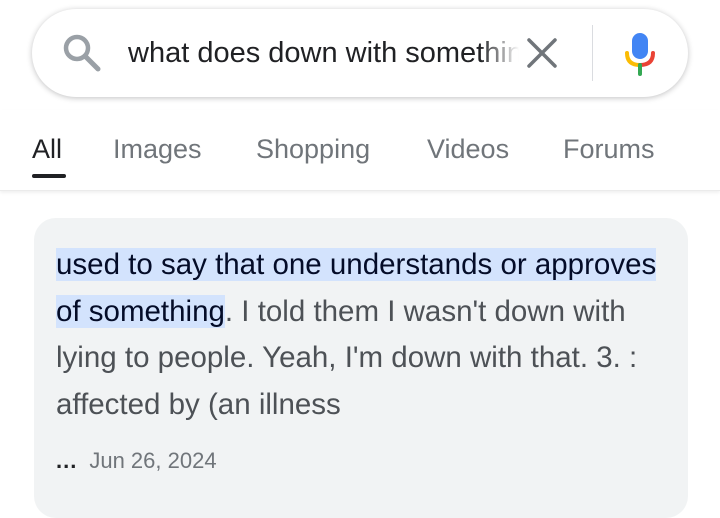 The image size is (720, 518). I want to click on search-bar-divider, so click(592, 53).